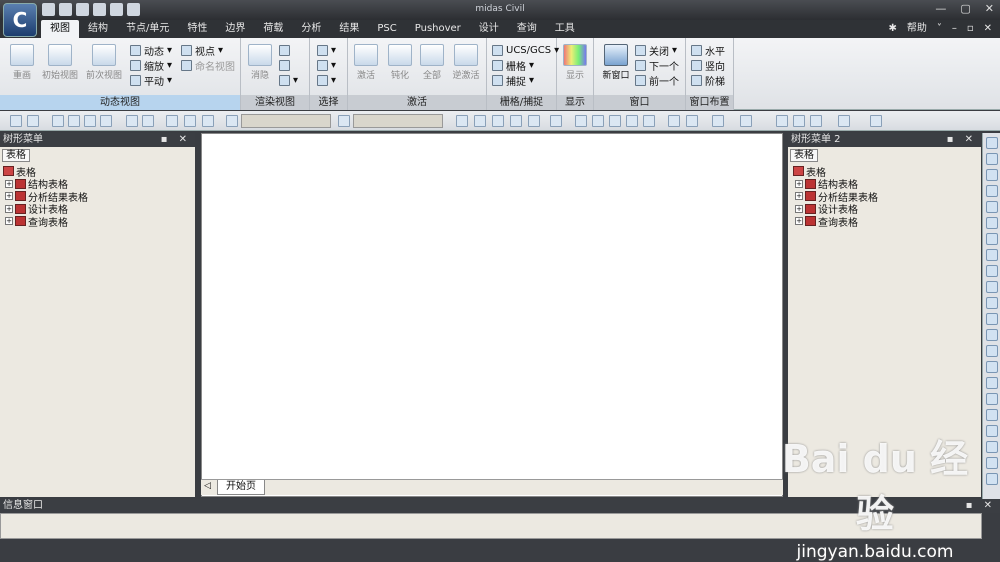  What do you see at coordinates (708, 80) in the screenshot?
I see `cascade-button: 阶梯` at bounding box center [708, 80].